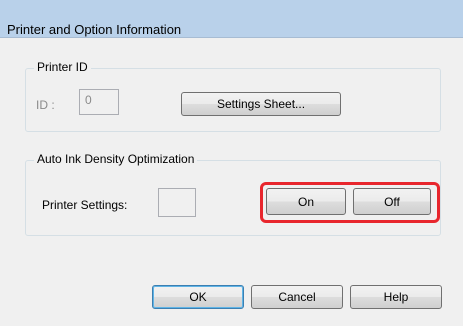 Image resolution: width=463 pixels, height=326 pixels. I want to click on on-button: On, so click(306, 201).